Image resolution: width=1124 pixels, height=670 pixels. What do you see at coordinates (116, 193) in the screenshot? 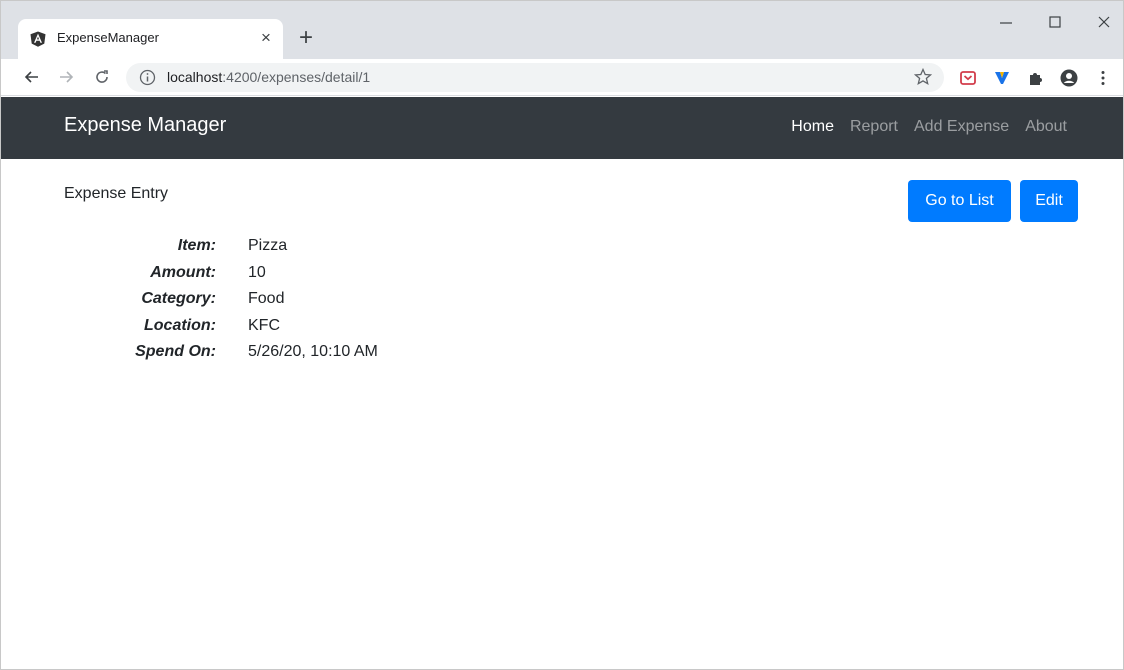
I see `page-title: Expense Entry` at bounding box center [116, 193].